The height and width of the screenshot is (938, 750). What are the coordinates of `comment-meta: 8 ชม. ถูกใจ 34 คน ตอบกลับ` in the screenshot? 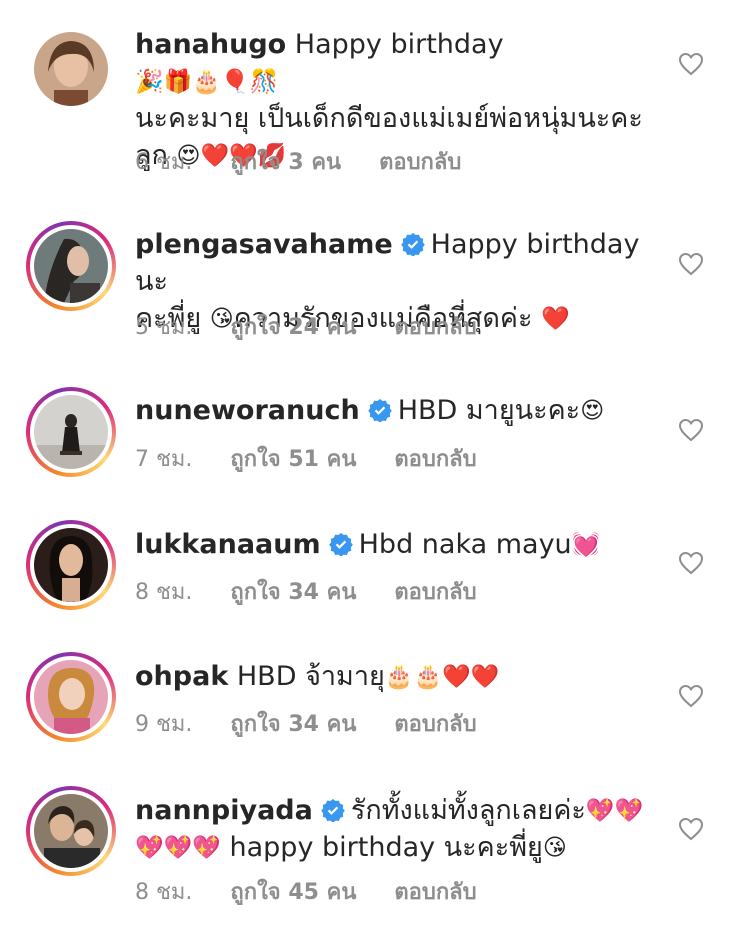 It's located at (325, 591).